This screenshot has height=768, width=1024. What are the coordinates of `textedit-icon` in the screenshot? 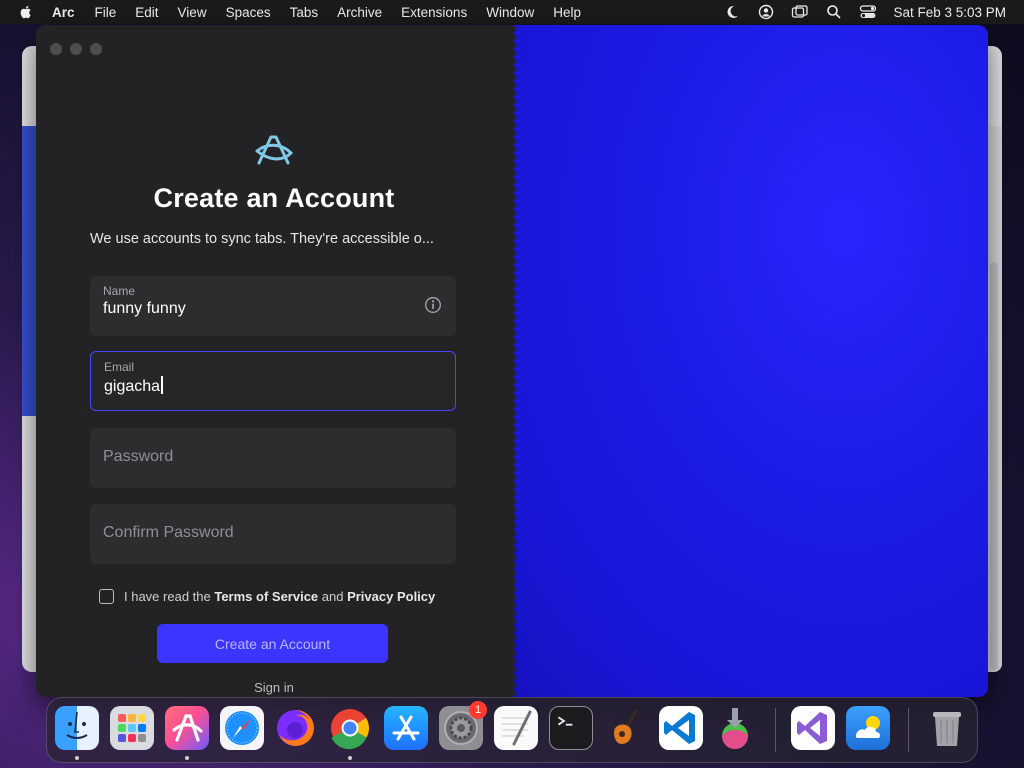 It's located at (516, 728).